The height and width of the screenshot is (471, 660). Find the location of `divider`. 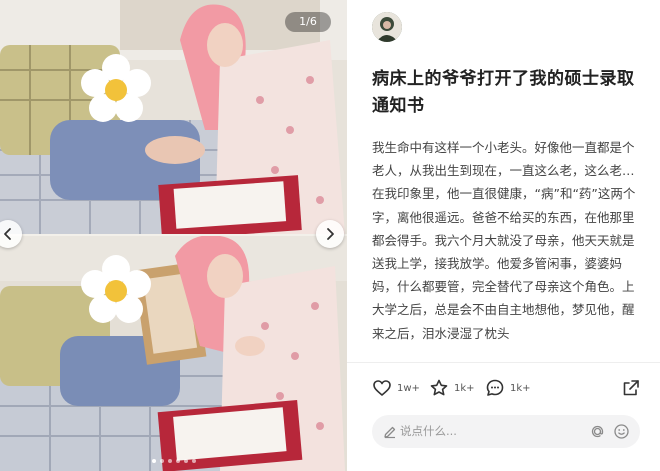

divider is located at coordinates (503, 362).